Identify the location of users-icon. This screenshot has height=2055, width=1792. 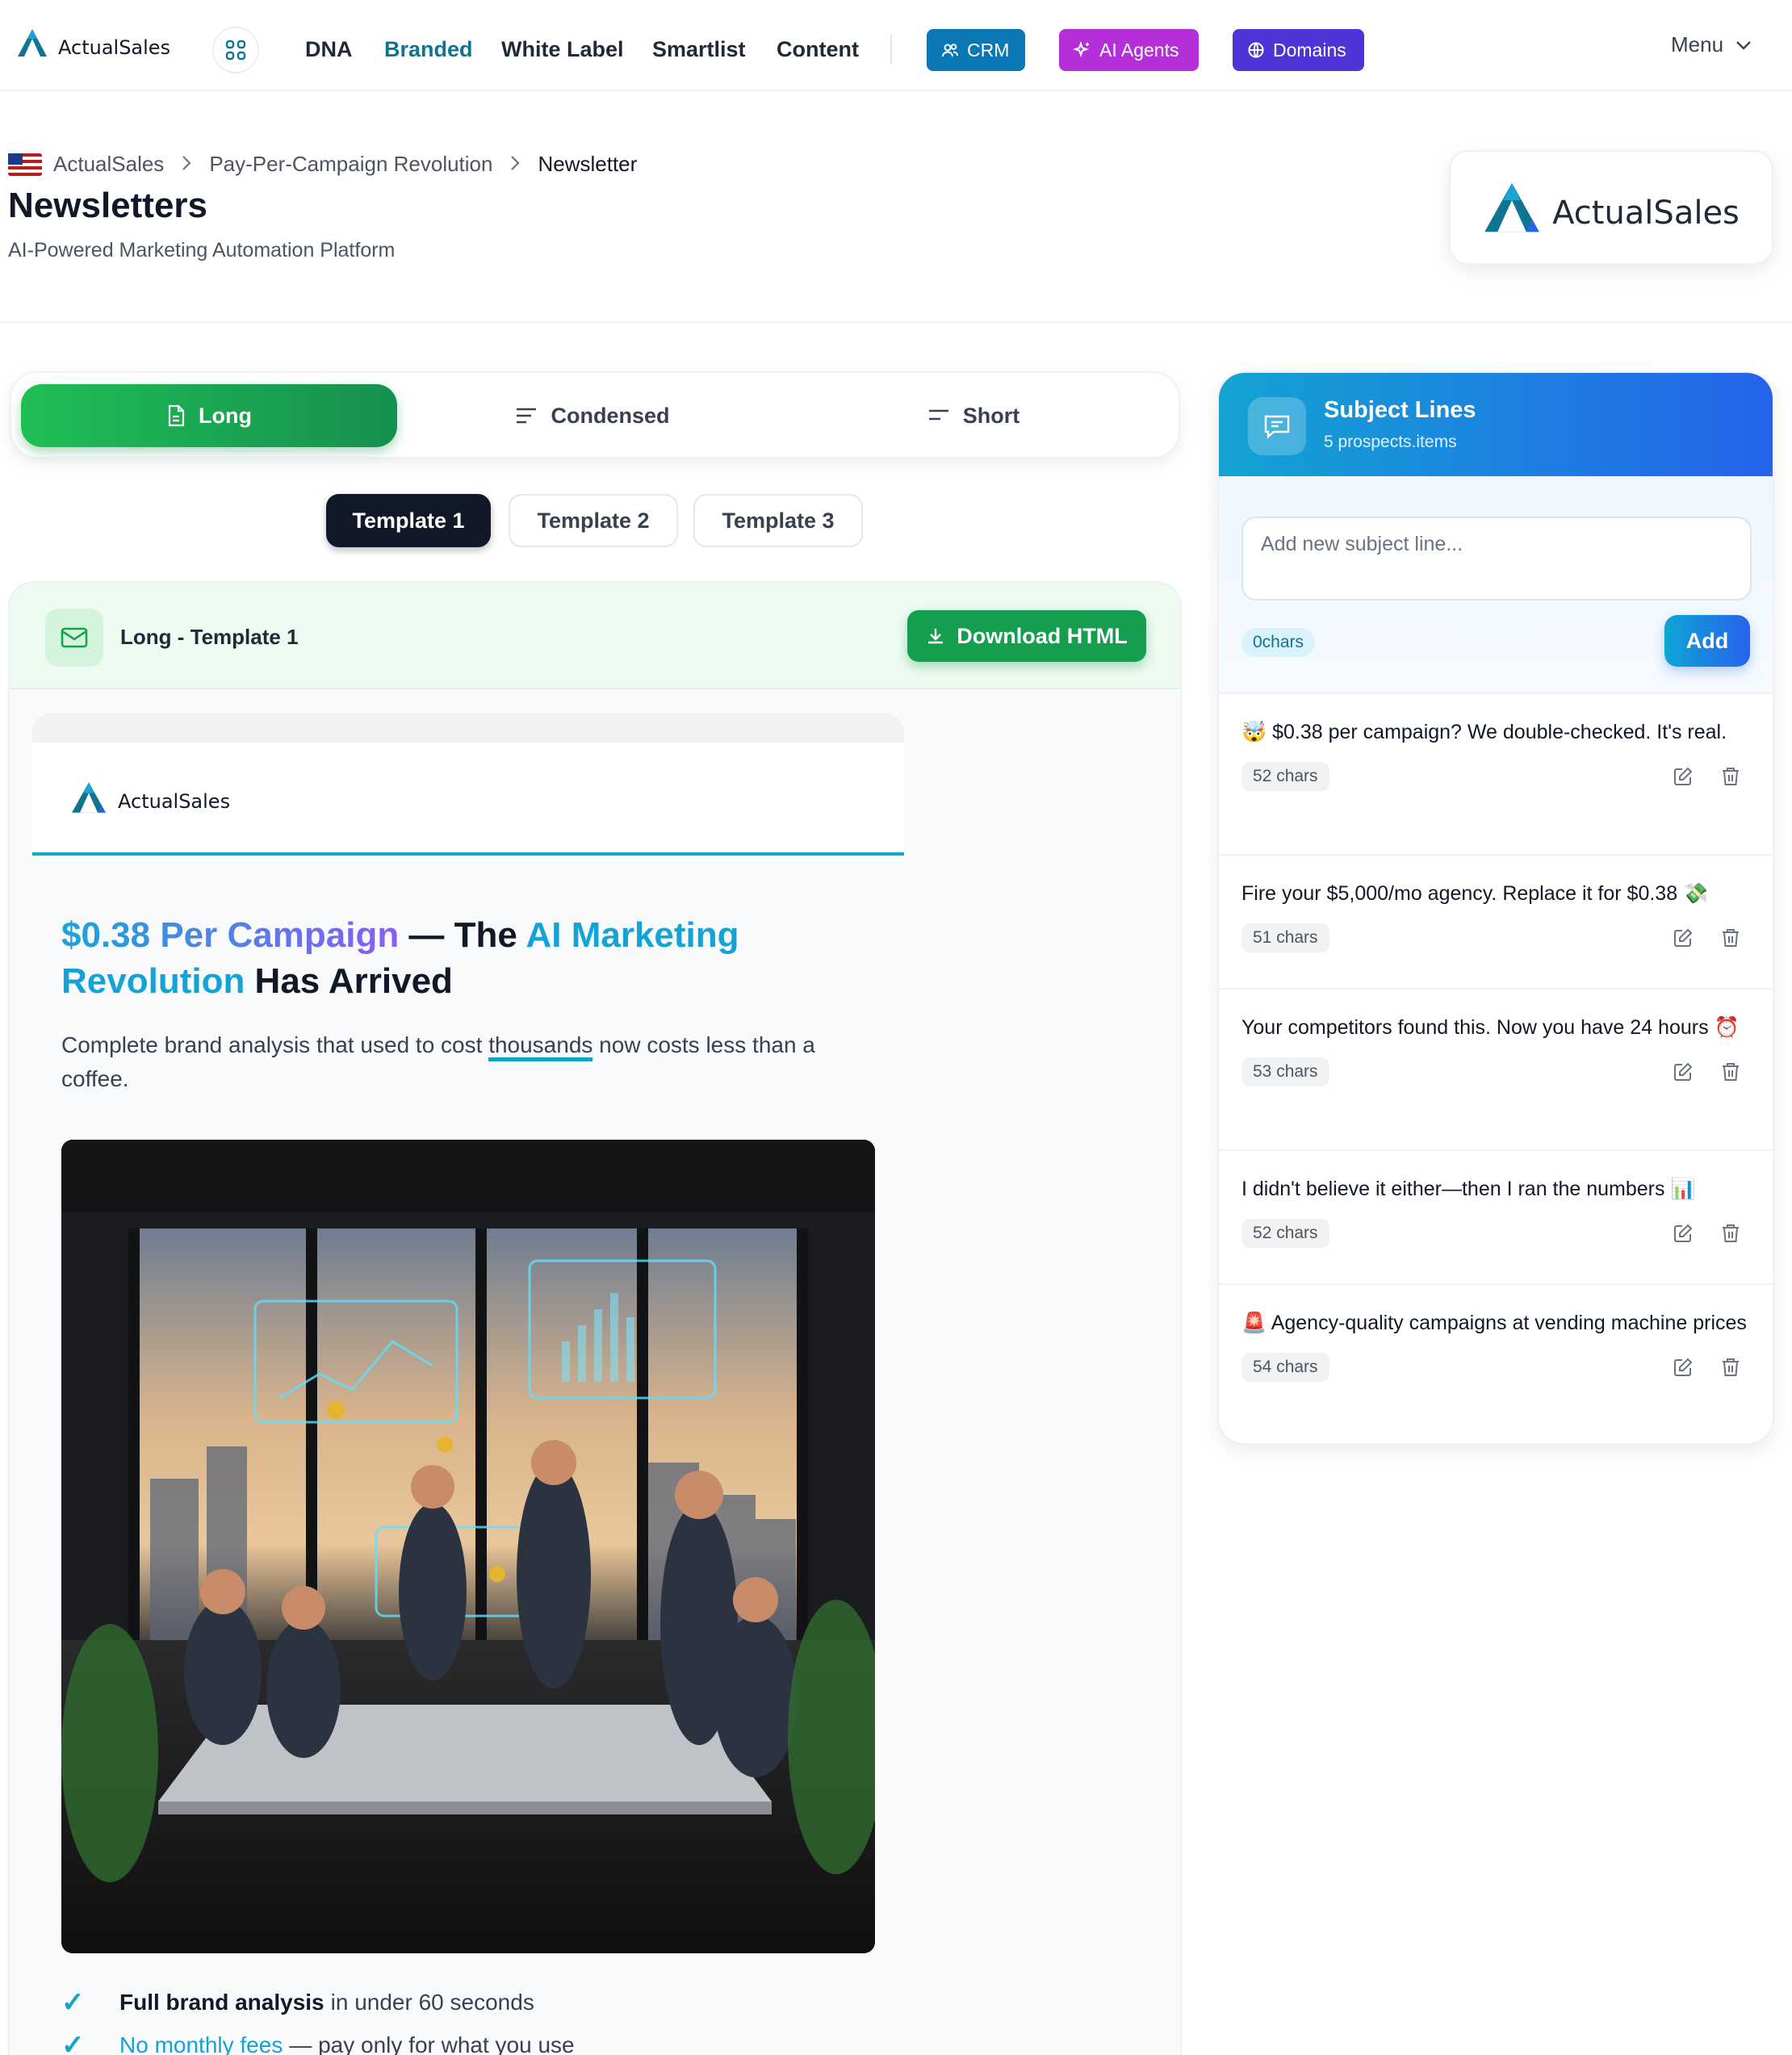
(950, 50).